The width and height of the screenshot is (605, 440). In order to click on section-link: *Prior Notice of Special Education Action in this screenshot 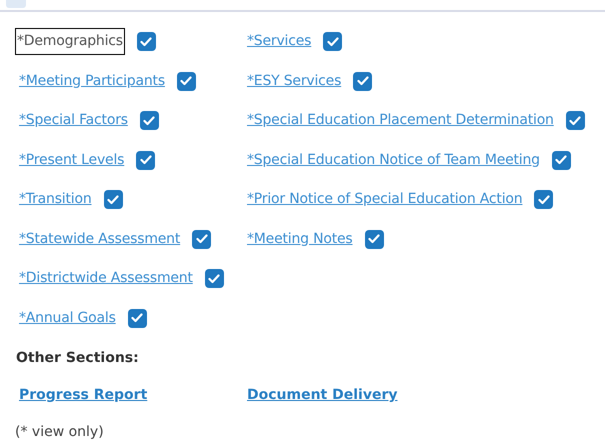, I will do `click(384, 199)`.